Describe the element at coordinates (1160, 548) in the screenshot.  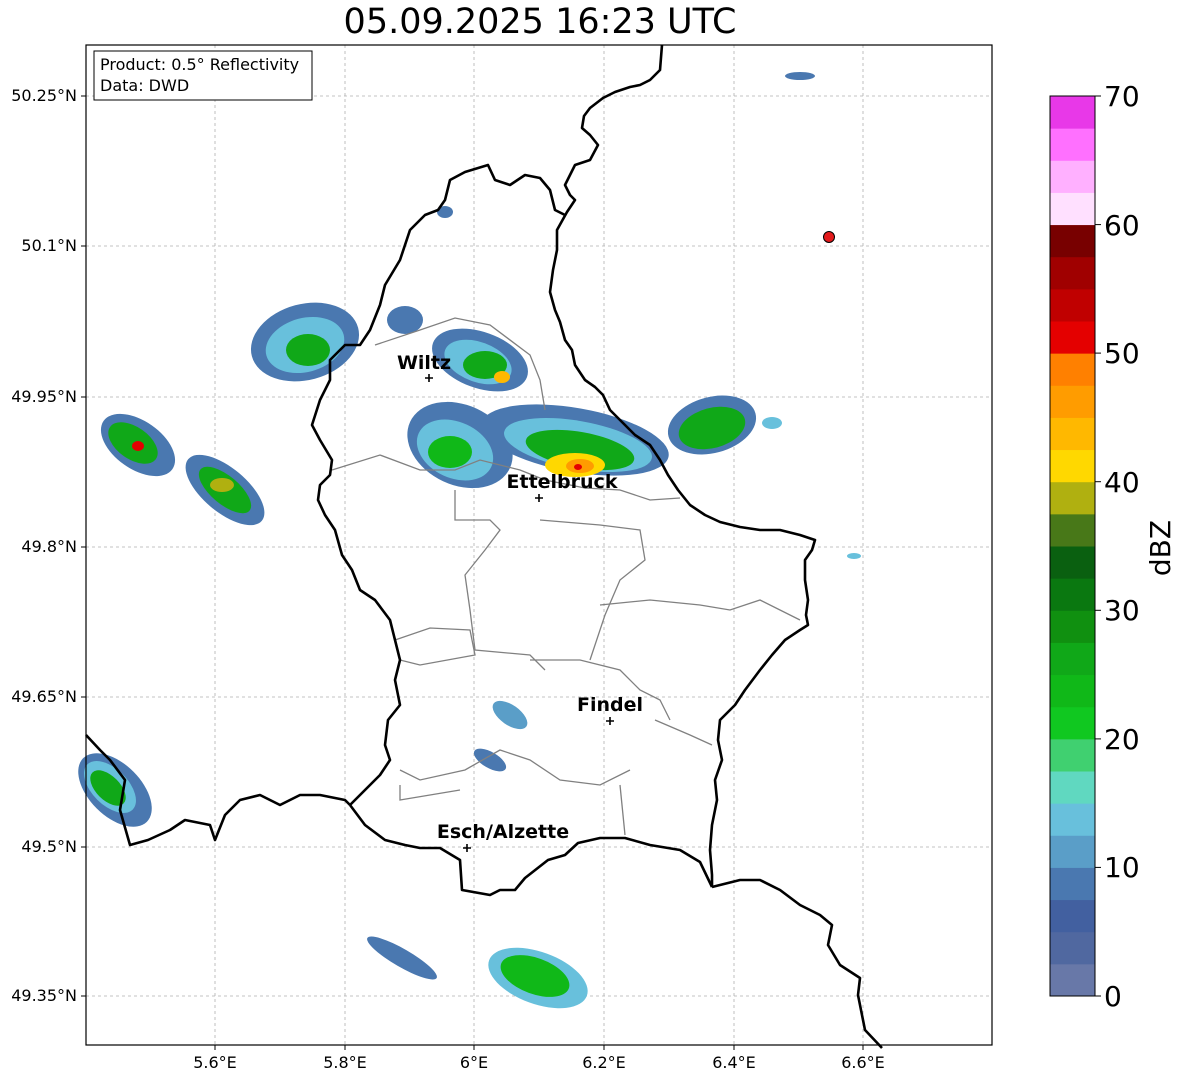
I see `colorbar-label: dBZ` at that location.